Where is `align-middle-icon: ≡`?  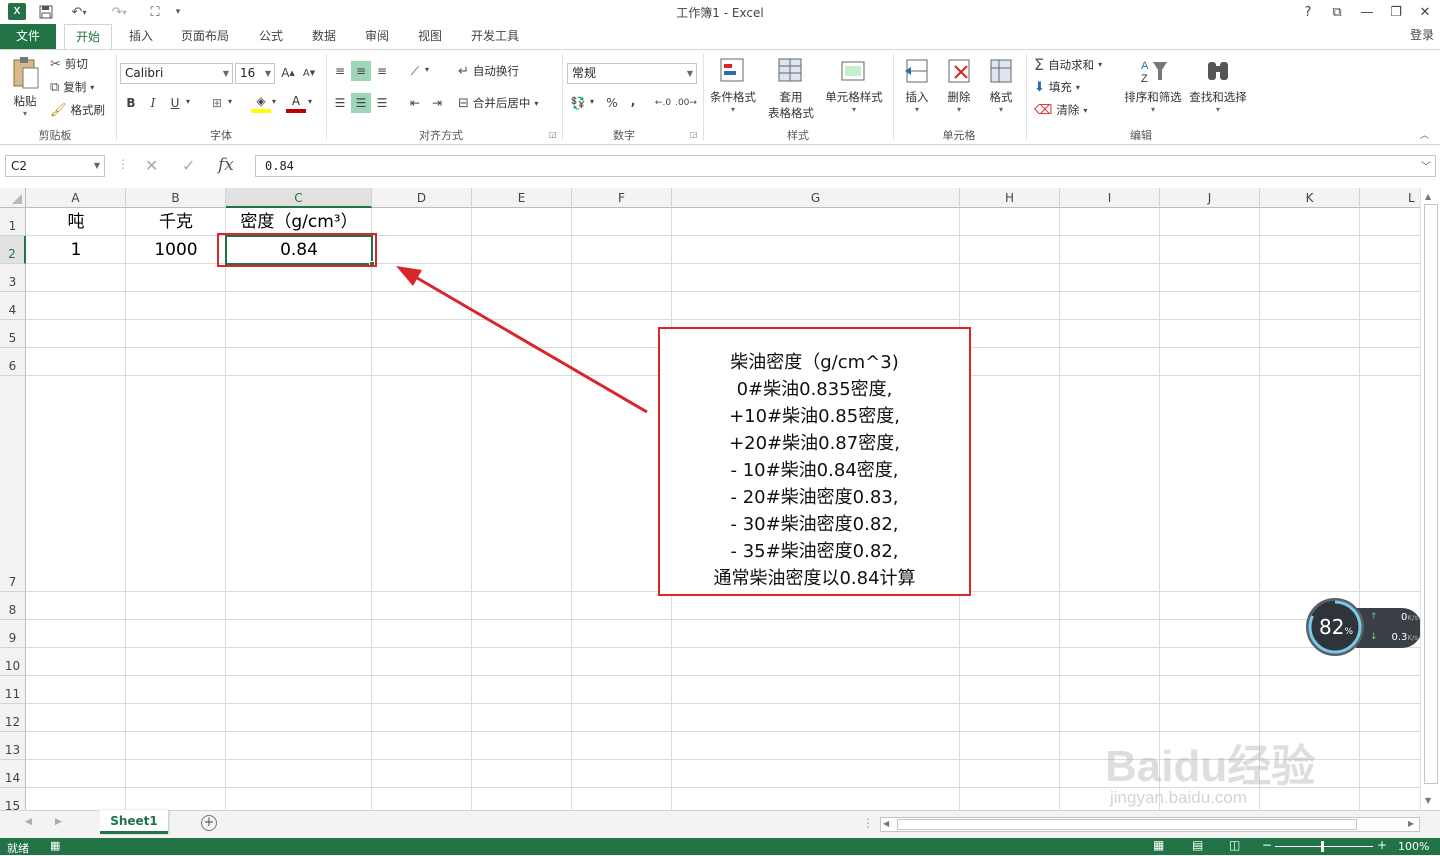
align-middle-icon: ≡ is located at coordinates (361, 71).